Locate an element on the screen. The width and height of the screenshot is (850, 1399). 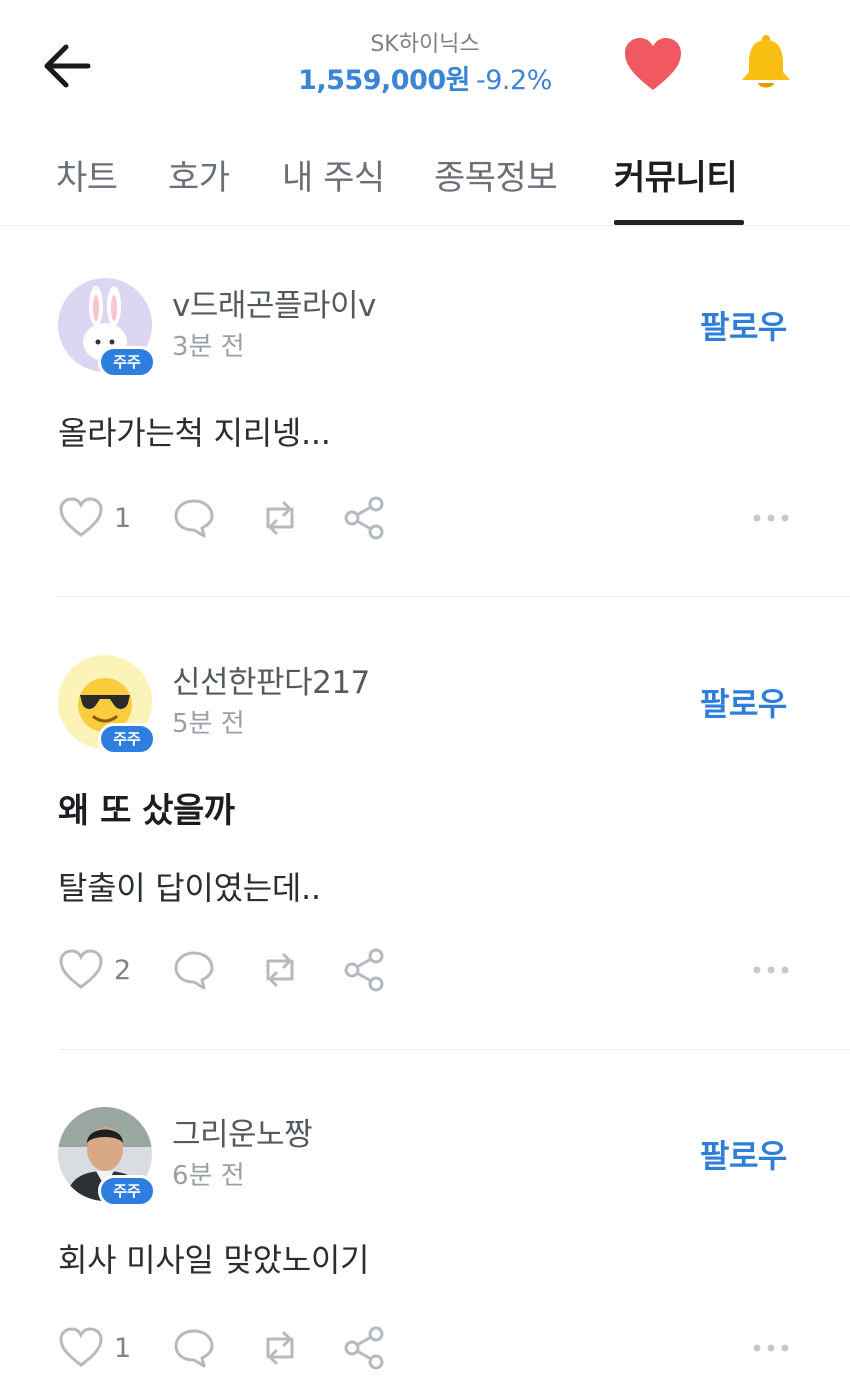
post-actions: 2 is located at coordinates (425, 970).